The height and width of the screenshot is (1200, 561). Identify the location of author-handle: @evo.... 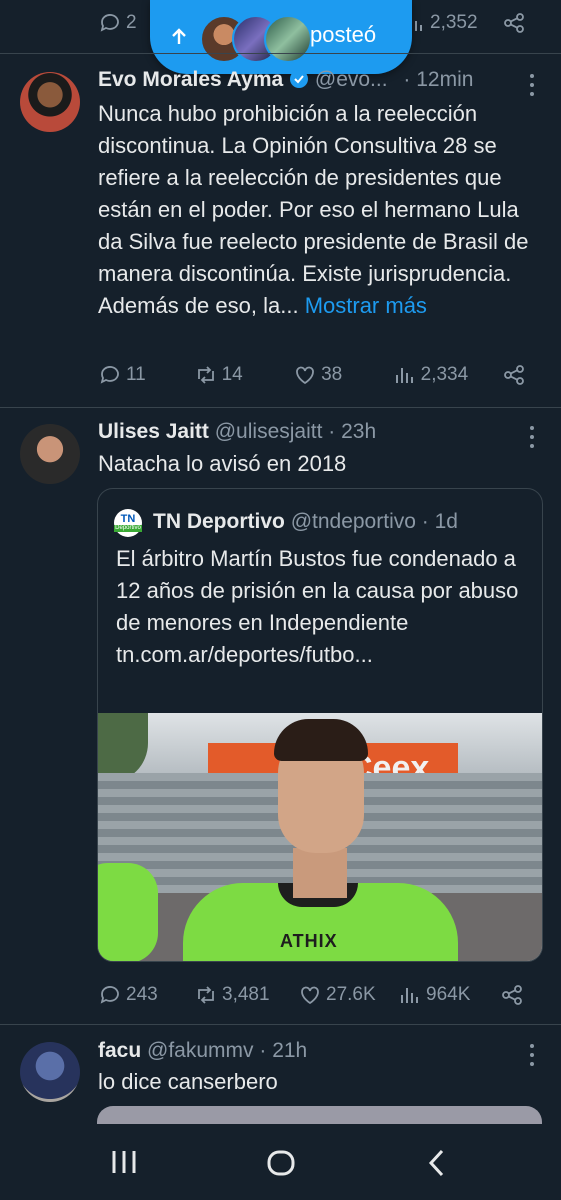
(351, 79).